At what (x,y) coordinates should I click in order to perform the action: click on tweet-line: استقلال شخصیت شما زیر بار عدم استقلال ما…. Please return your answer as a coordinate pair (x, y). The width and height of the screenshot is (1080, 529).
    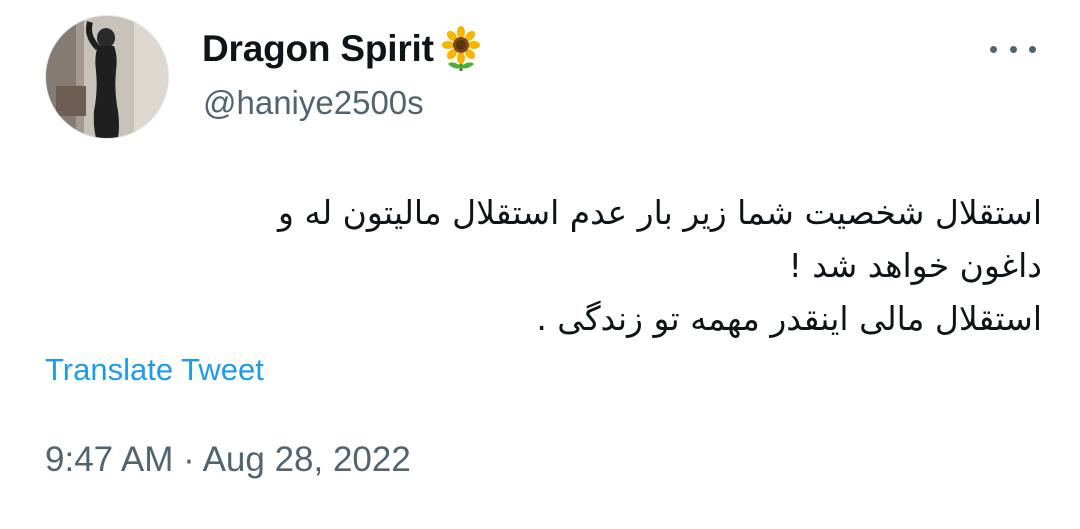
    Looking at the image, I should click on (659, 212).